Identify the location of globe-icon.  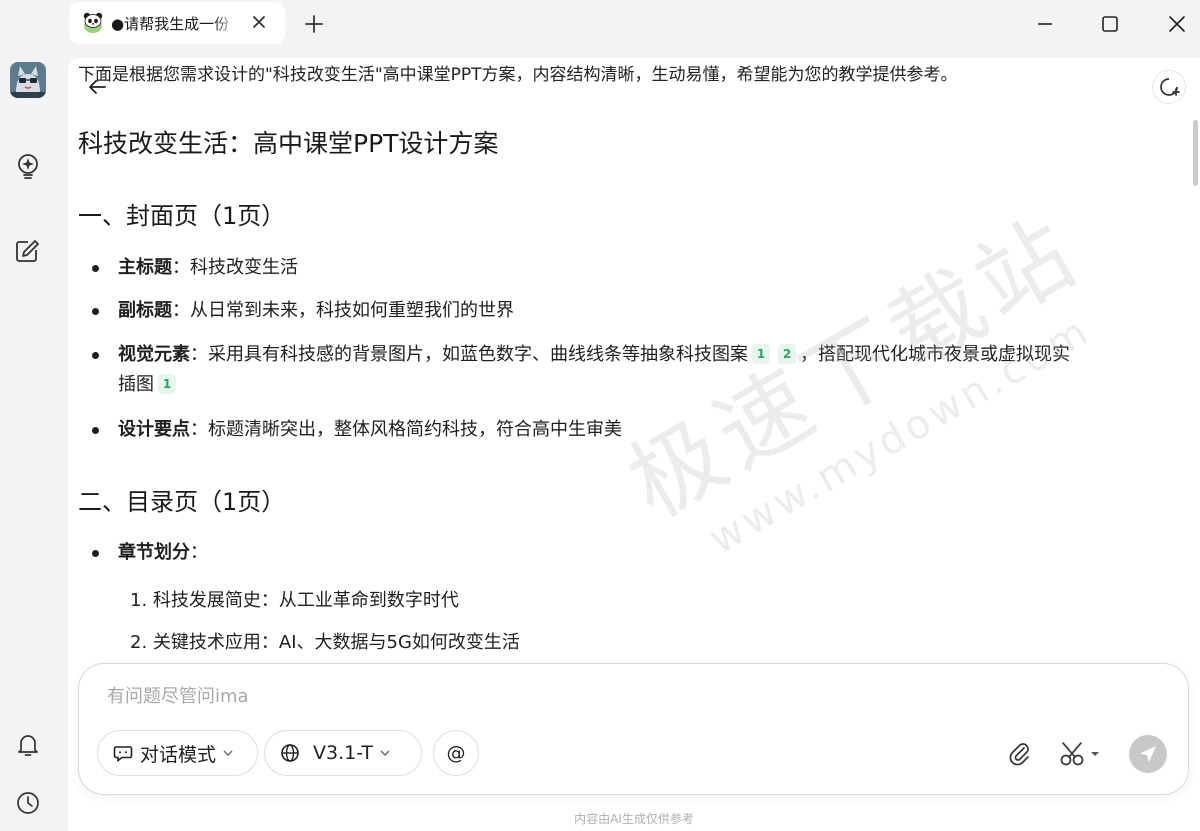
(290, 753).